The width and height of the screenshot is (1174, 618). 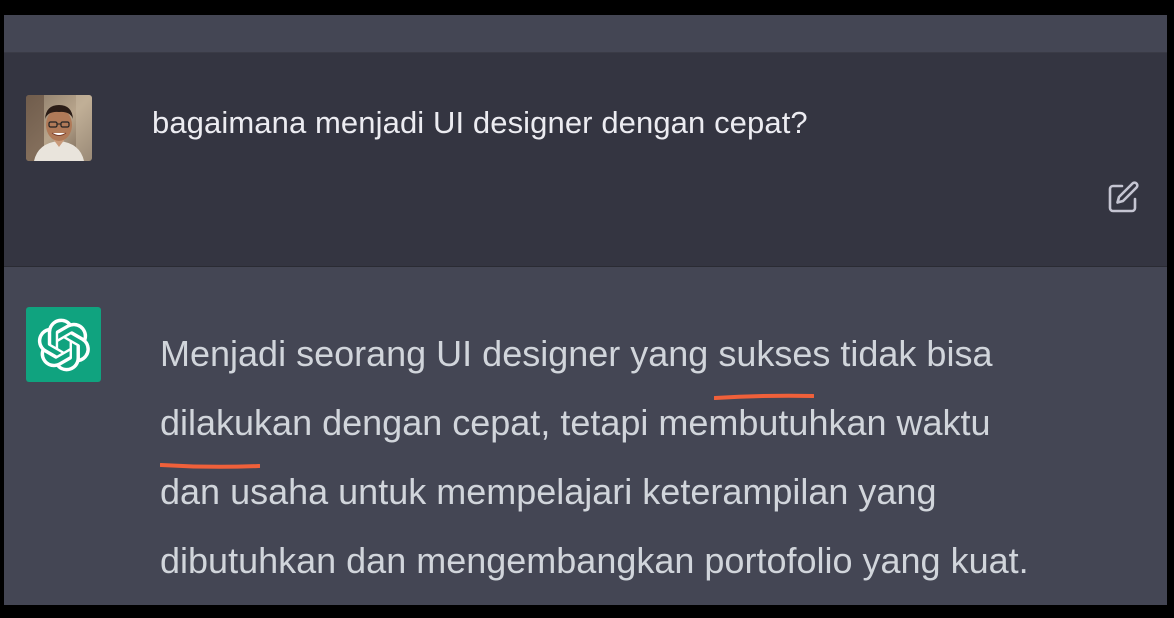 I want to click on openai-logo-icon, so click(x=63, y=344).